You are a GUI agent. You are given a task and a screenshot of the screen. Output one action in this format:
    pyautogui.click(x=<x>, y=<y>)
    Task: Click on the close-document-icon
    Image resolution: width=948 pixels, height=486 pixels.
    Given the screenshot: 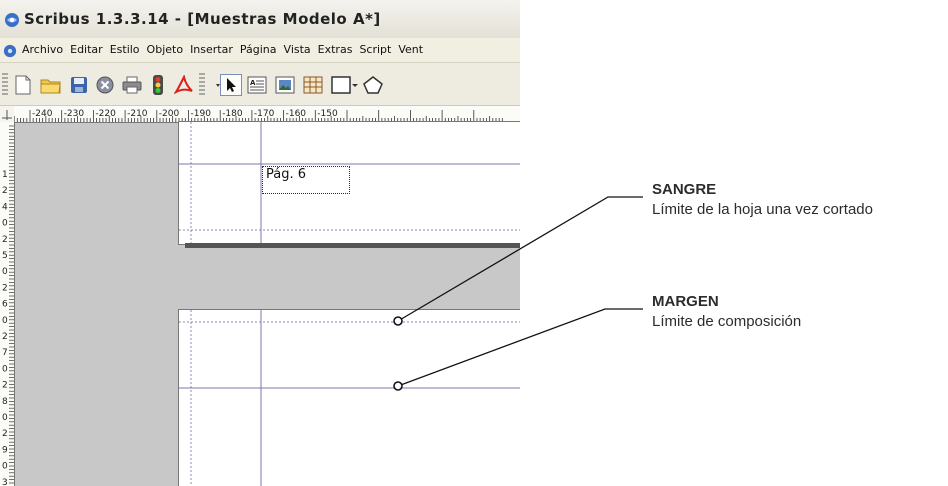 What is the action you would take?
    pyautogui.click(x=105, y=85)
    